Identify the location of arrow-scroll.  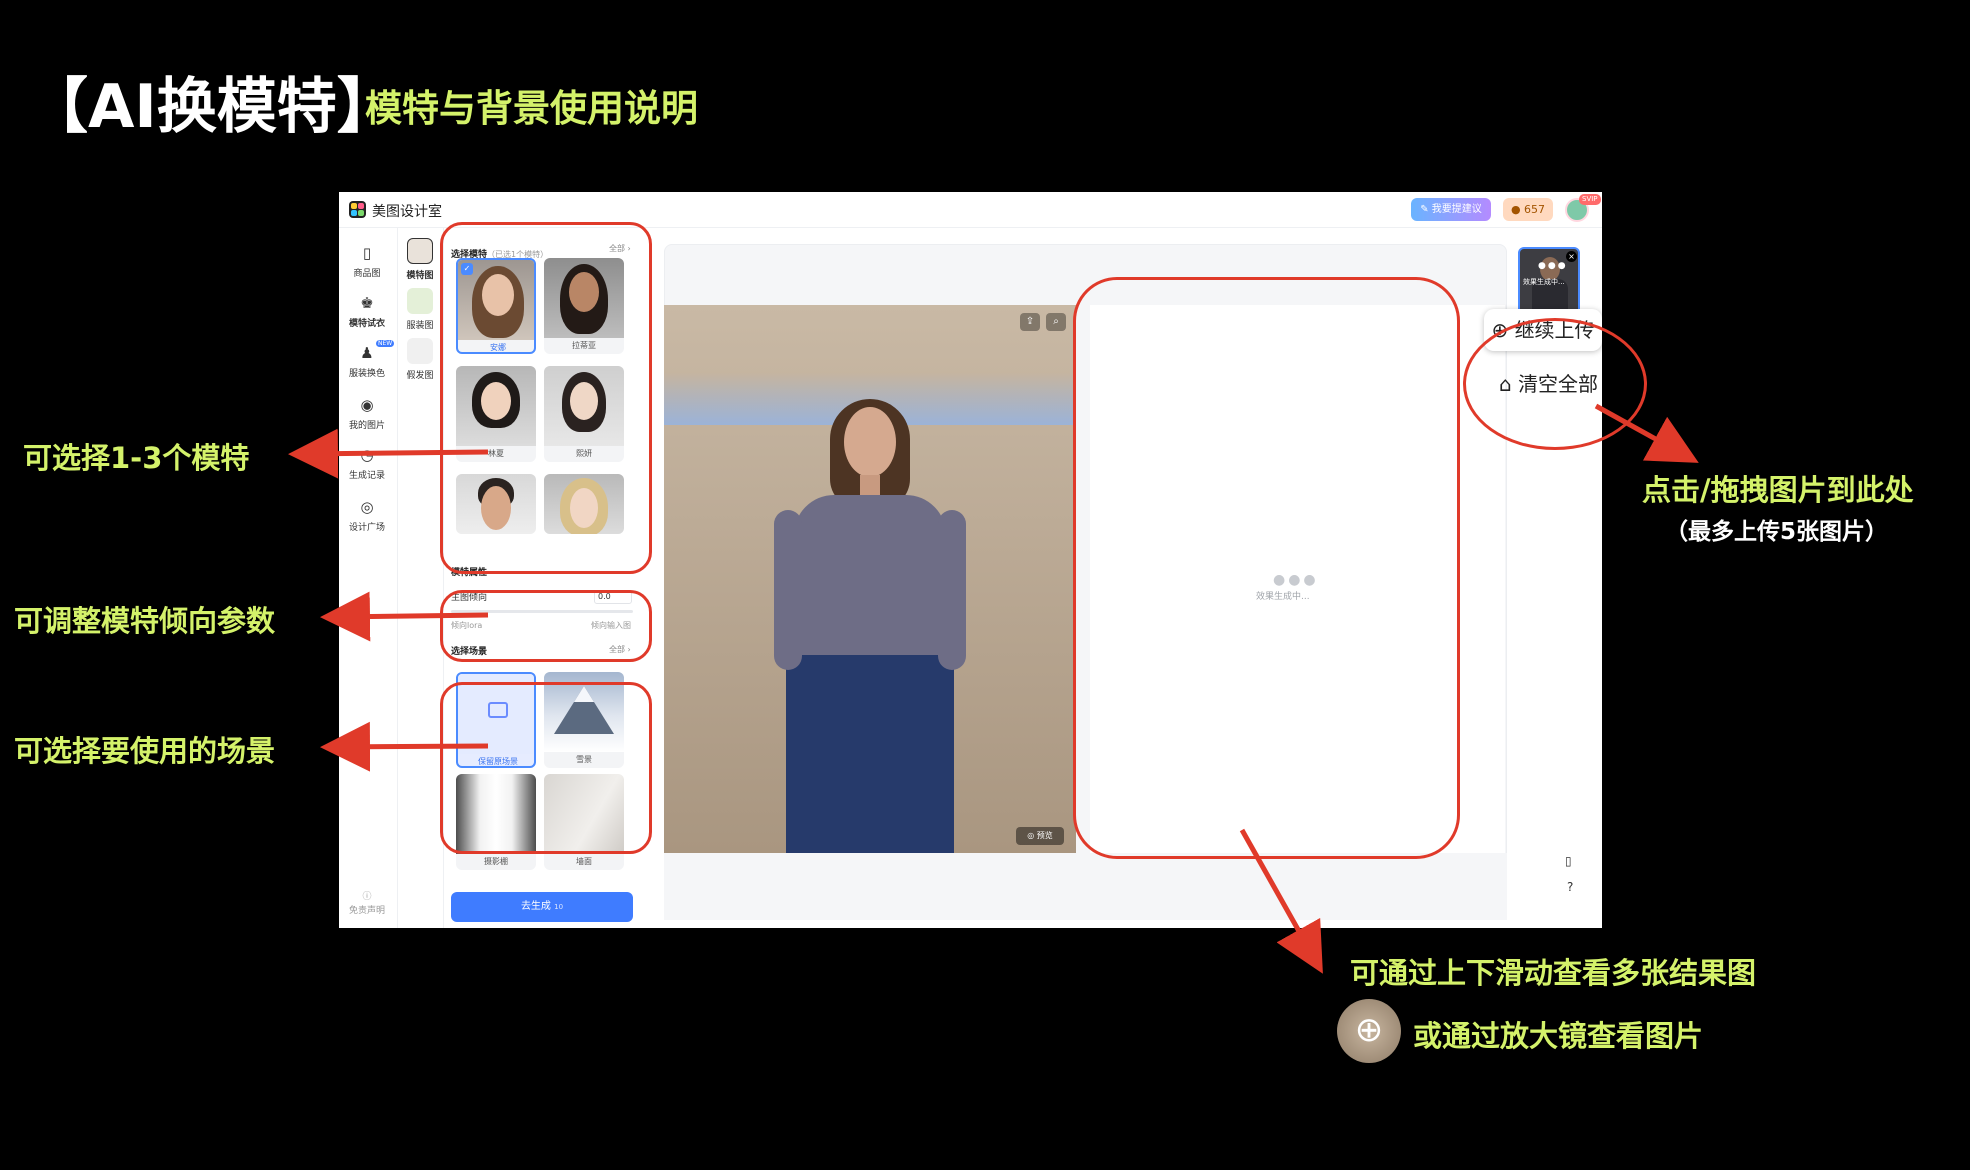
(1281, 901).